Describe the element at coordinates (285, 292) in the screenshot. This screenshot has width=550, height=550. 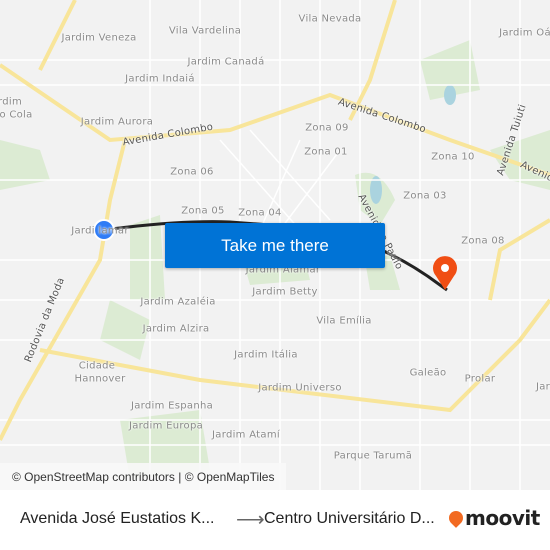
I see `map-label: Jardim Betty` at that location.